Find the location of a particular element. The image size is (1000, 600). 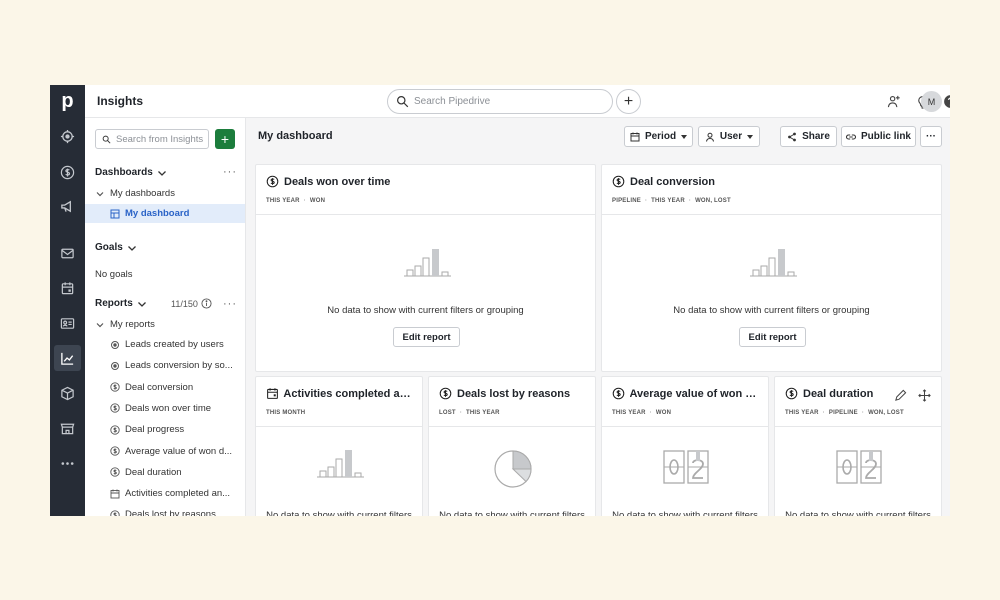

card-title: Deals won over time is located at coordinates (328, 181).